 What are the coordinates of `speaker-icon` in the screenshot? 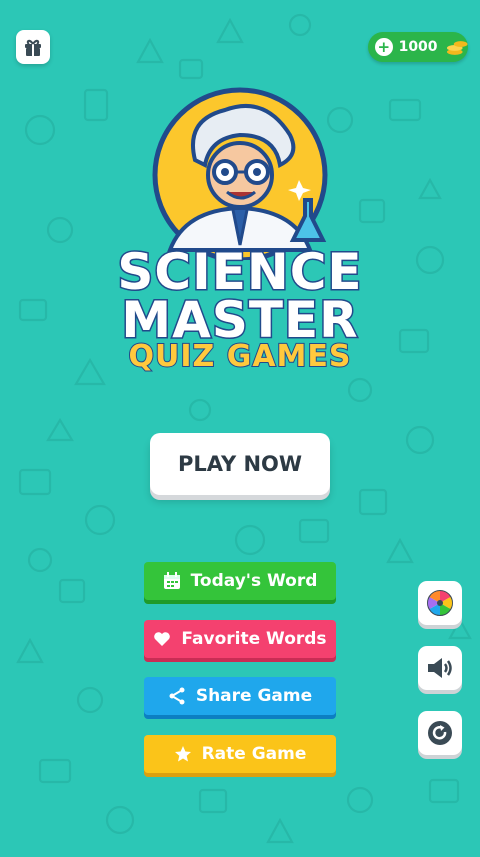 It's located at (440, 668).